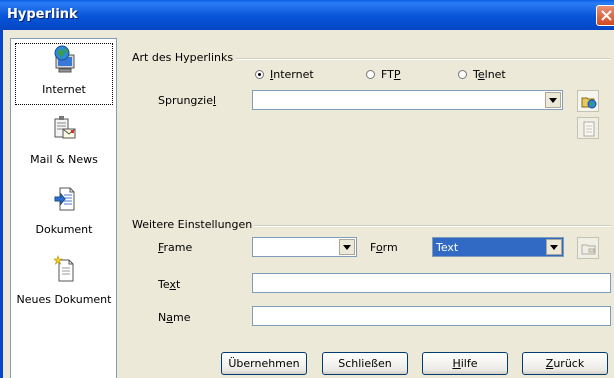  I want to click on radio-telnet-label: Telnet, so click(489, 74).